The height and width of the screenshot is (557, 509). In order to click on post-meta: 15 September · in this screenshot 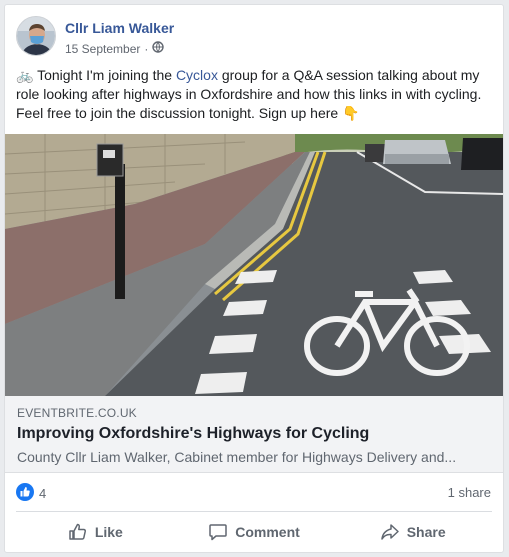, I will do `click(115, 48)`.